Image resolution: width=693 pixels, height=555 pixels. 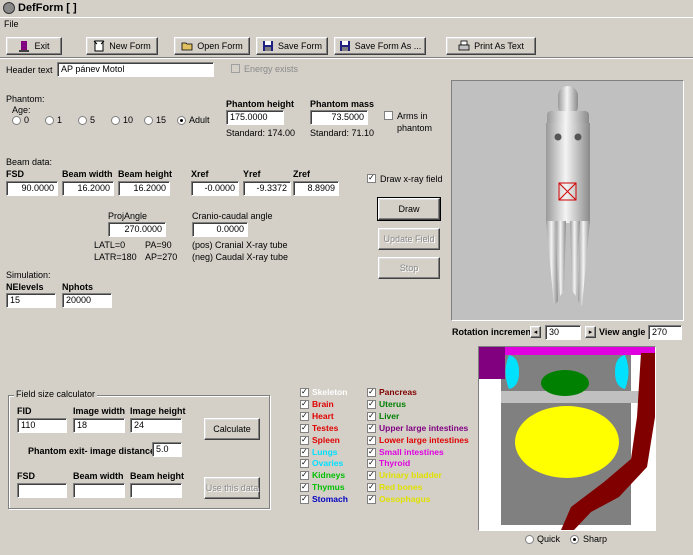 I want to click on open-form-label: Open Form, so click(x=220, y=46).